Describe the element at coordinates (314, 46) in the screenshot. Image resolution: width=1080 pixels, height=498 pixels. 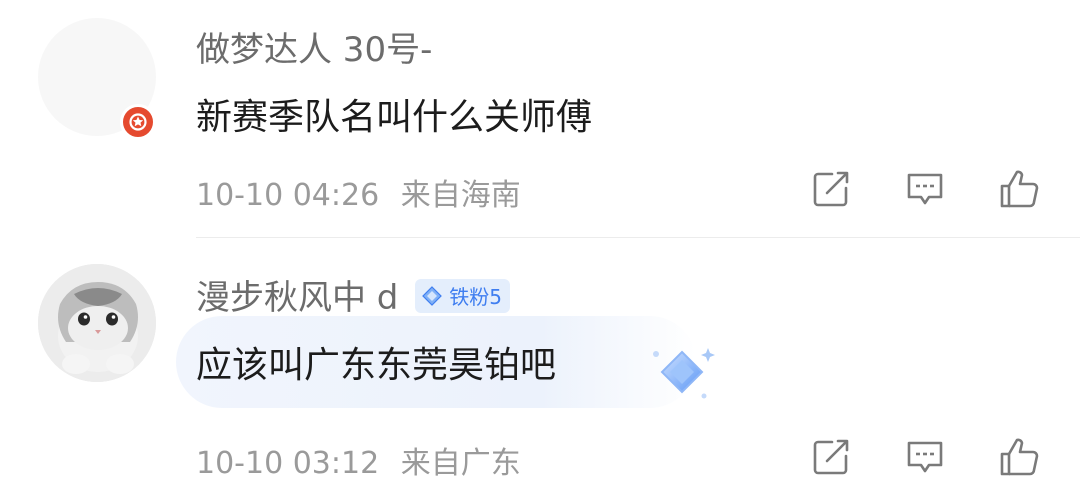
I see `username: 做梦达人 30号-` at that location.